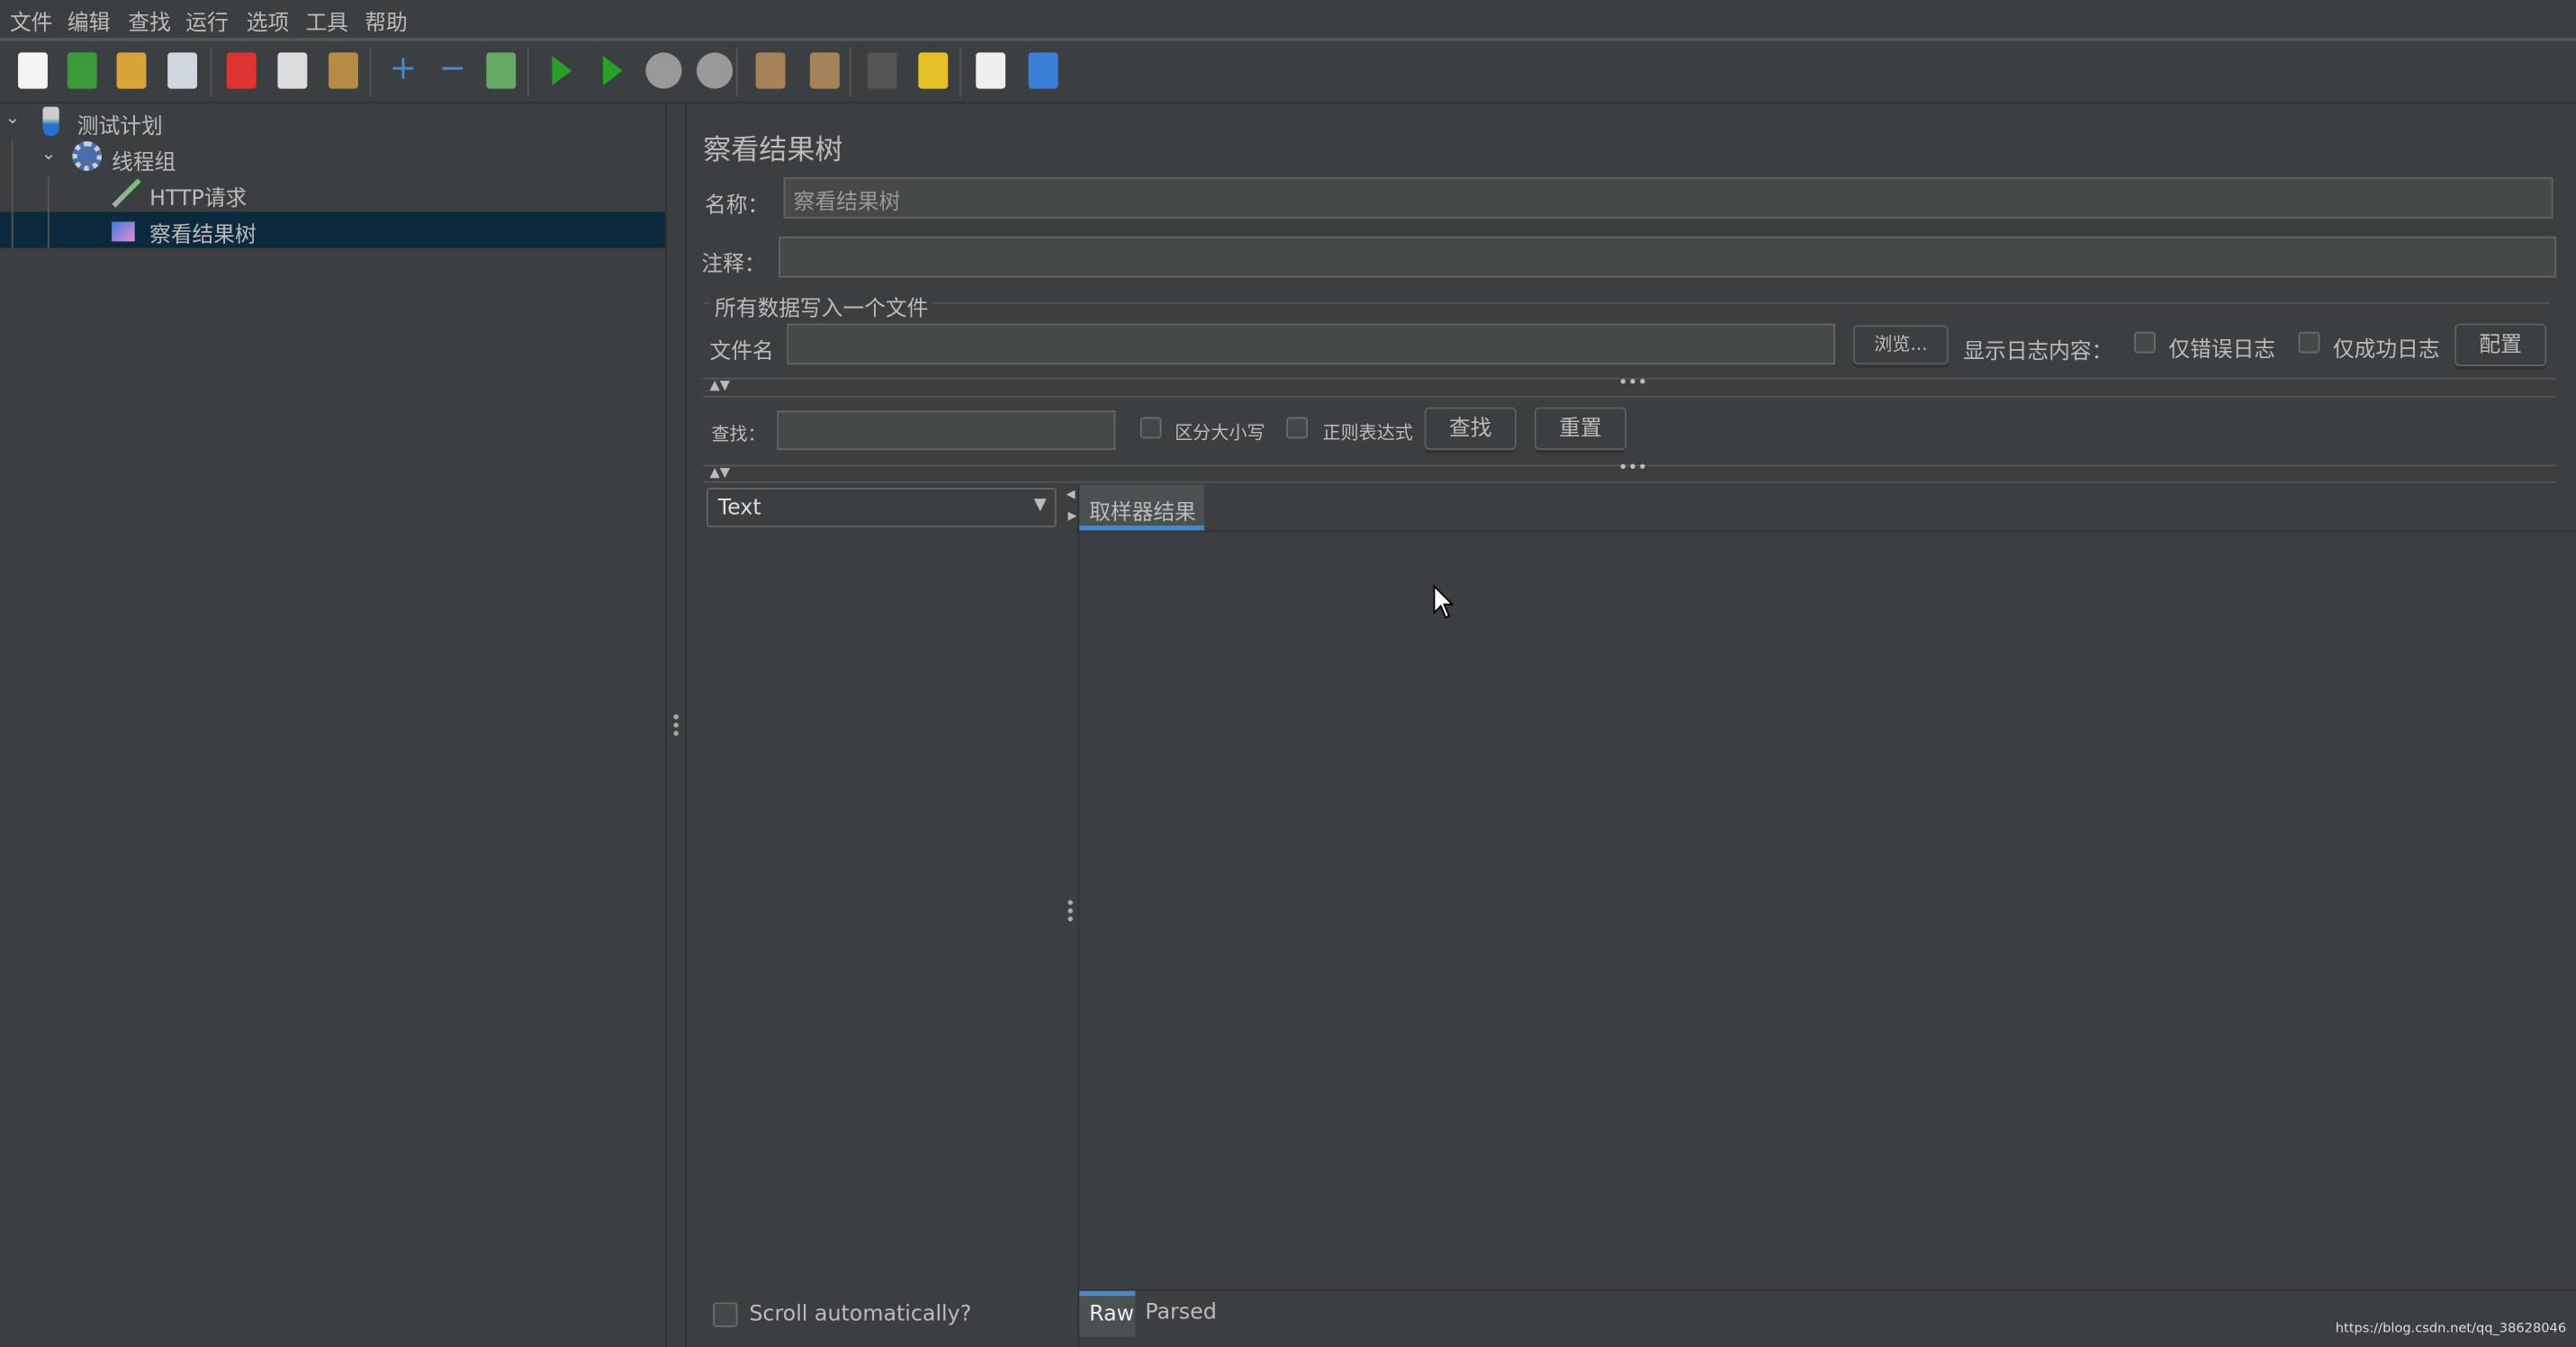  Describe the element at coordinates (120, 127) in the screenshot. I see `tree-label: 测试计划` at that location.